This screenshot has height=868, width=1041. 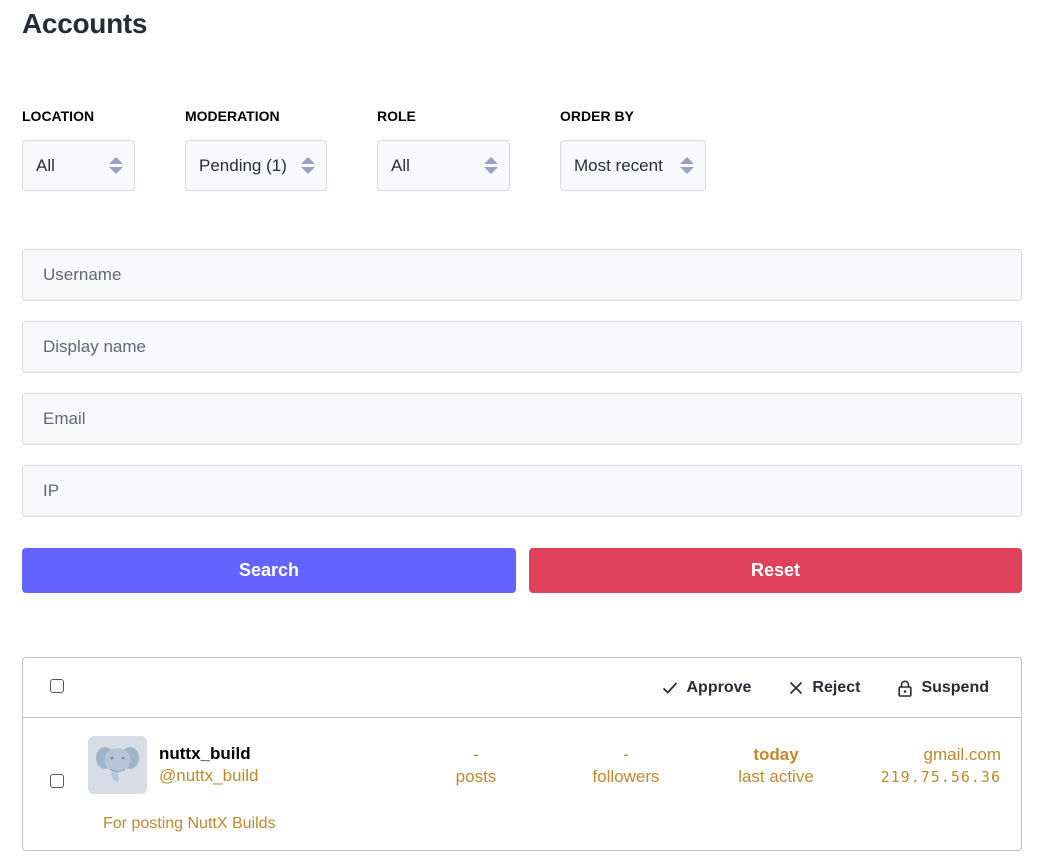 I want to click on posts-count: -, so click(x=476, y=754).